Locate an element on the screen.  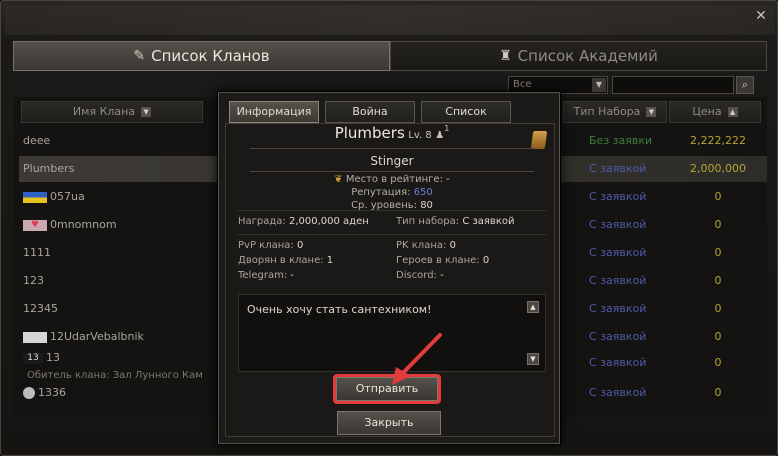
heroes-row: Героев в клане: 0 is located at coordinates (442, 260).